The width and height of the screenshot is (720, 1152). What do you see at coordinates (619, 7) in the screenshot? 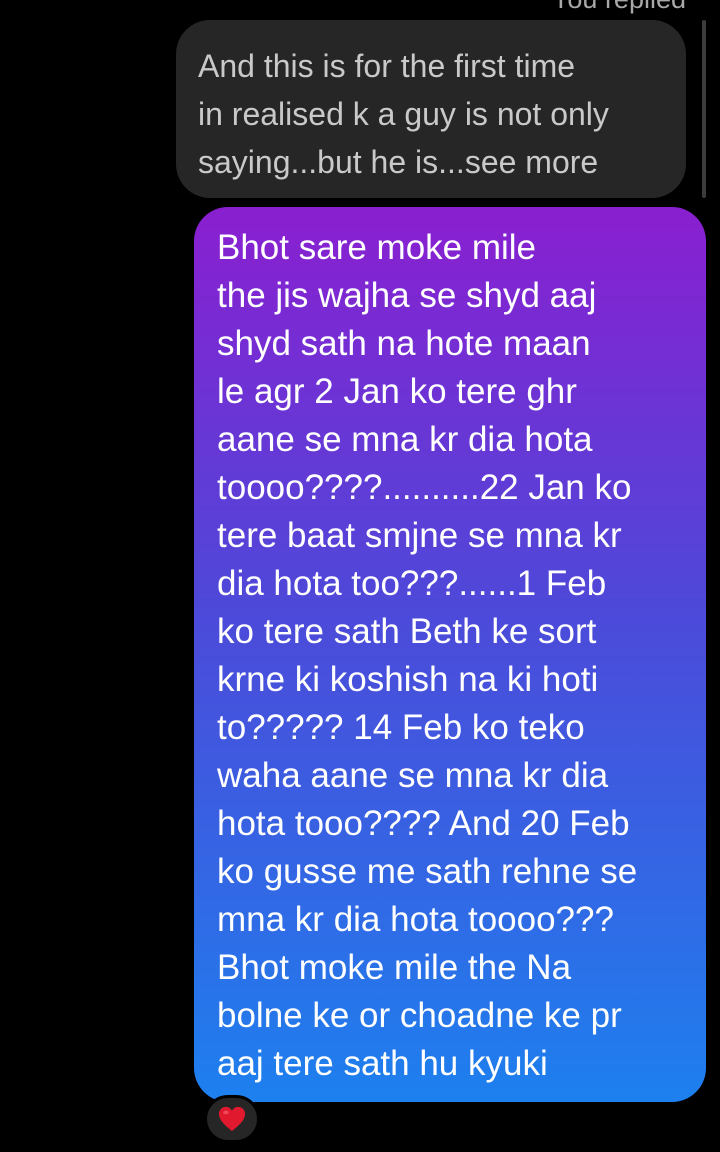
I see `replied-label: You replied` at bounding box center [619, 7].